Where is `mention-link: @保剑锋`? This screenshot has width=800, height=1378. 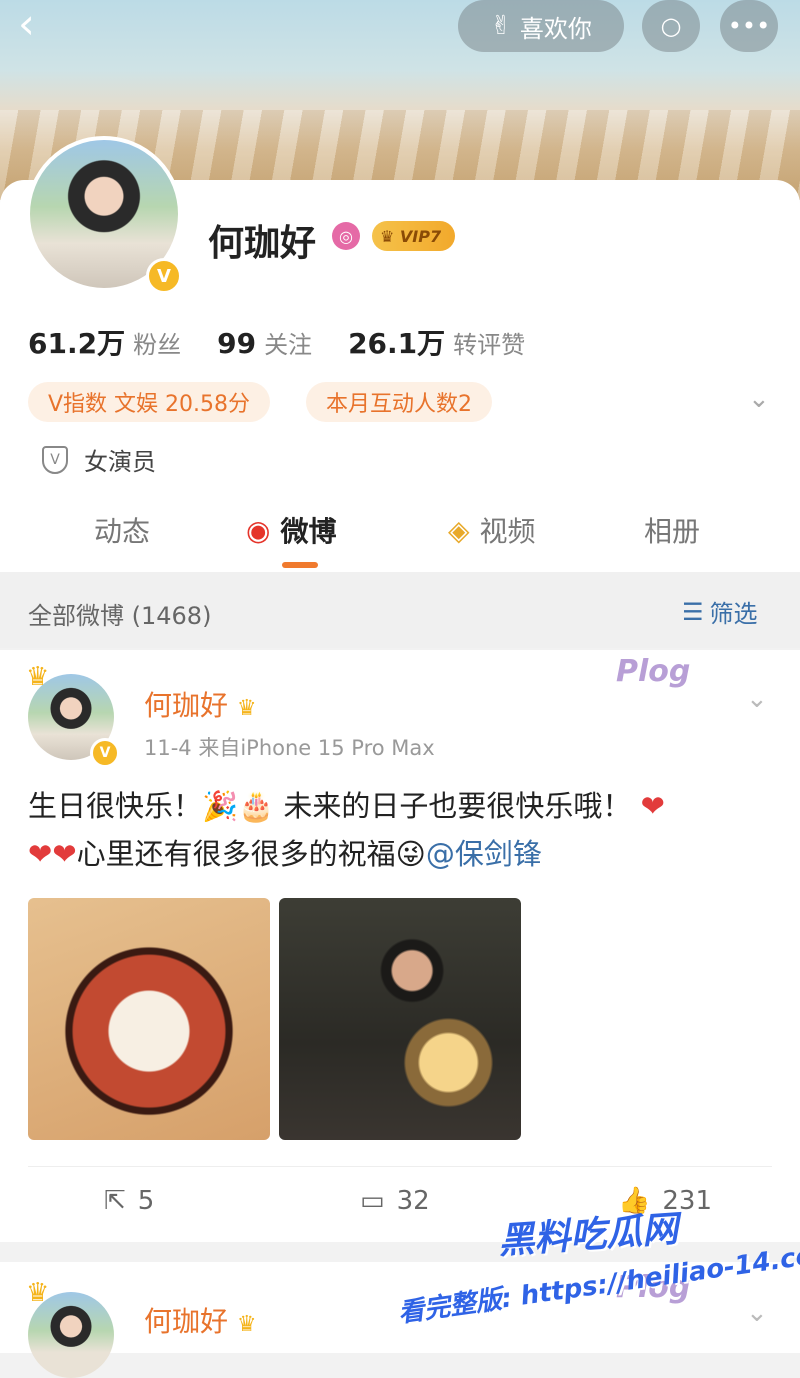
mention-link: @保剑锋 is located at coordinates (484, 854).